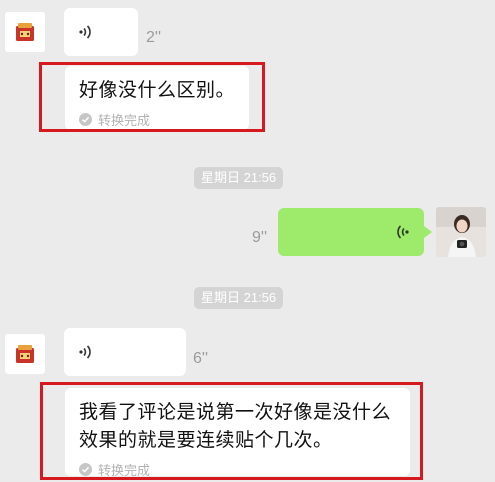  What do you see at coordinates (152, 97) in the screenshot?
I see `highlight-frame` at bounding box center [152, 97].